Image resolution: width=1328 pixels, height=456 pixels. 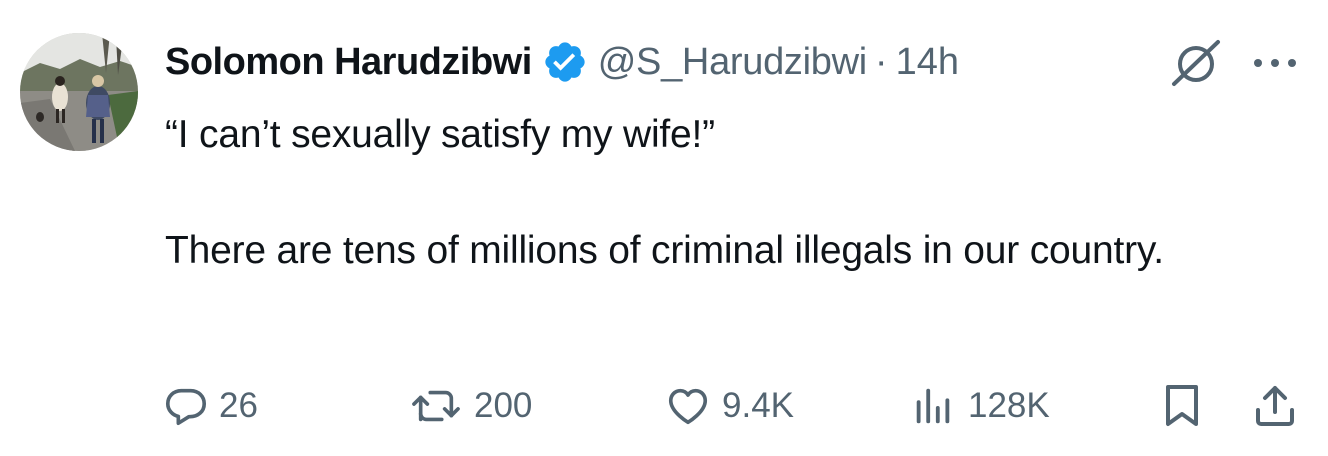 What do you see at coordinates (503, 405) in the screenshot?
I see `retweet-count: 200` at bounding box center [503, 405].